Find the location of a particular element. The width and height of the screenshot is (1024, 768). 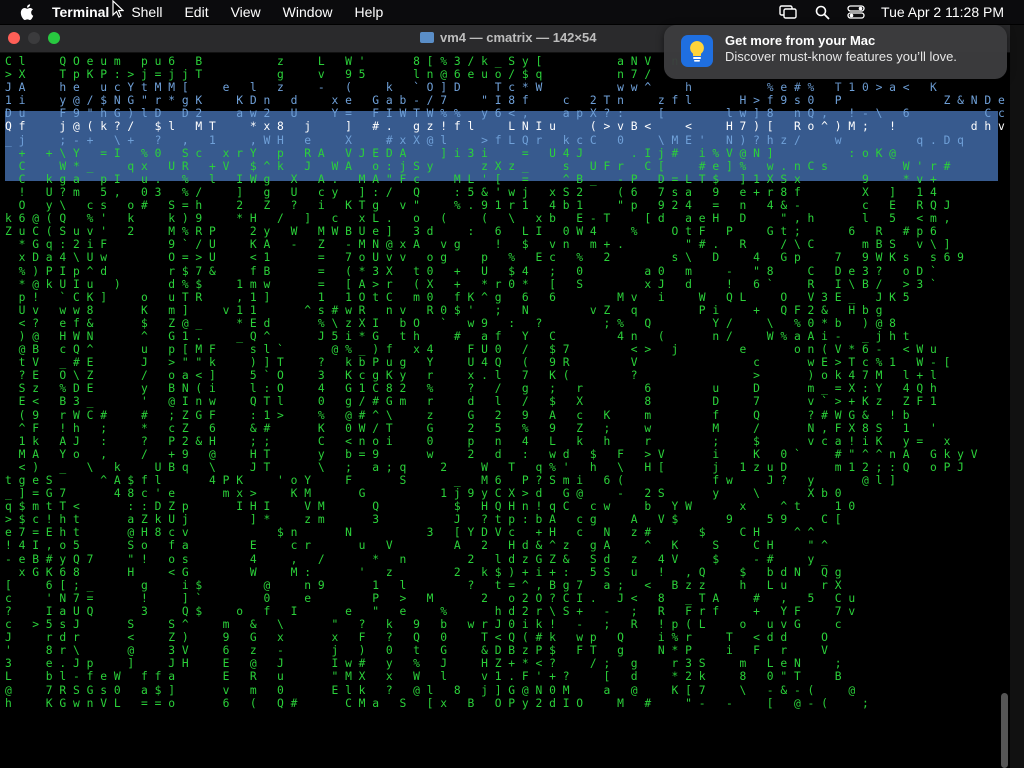

notification-body: Discover must-know features you’ll love. is located at coordinates (841, 56).